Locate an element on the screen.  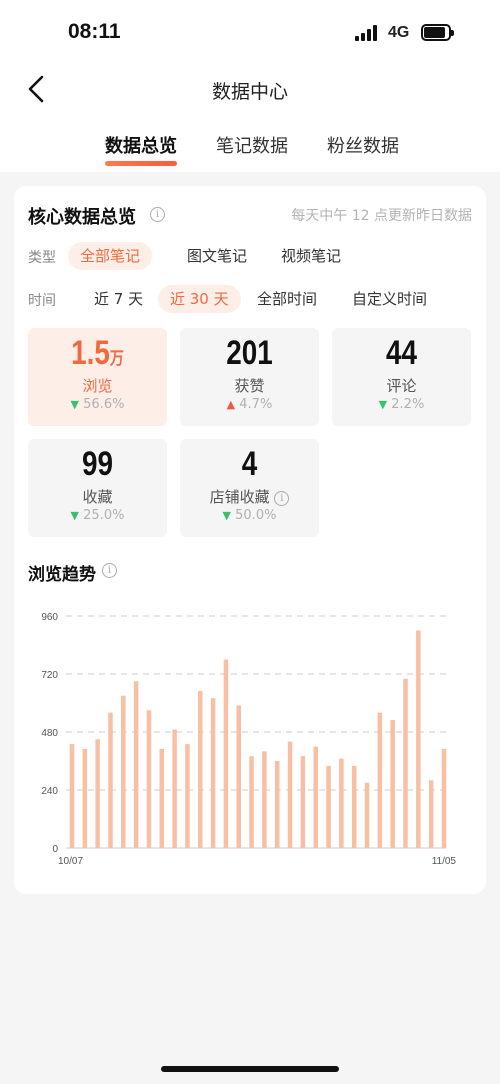
metric-views-change: ▼ 56.6% is located at coordinates (97, 404).